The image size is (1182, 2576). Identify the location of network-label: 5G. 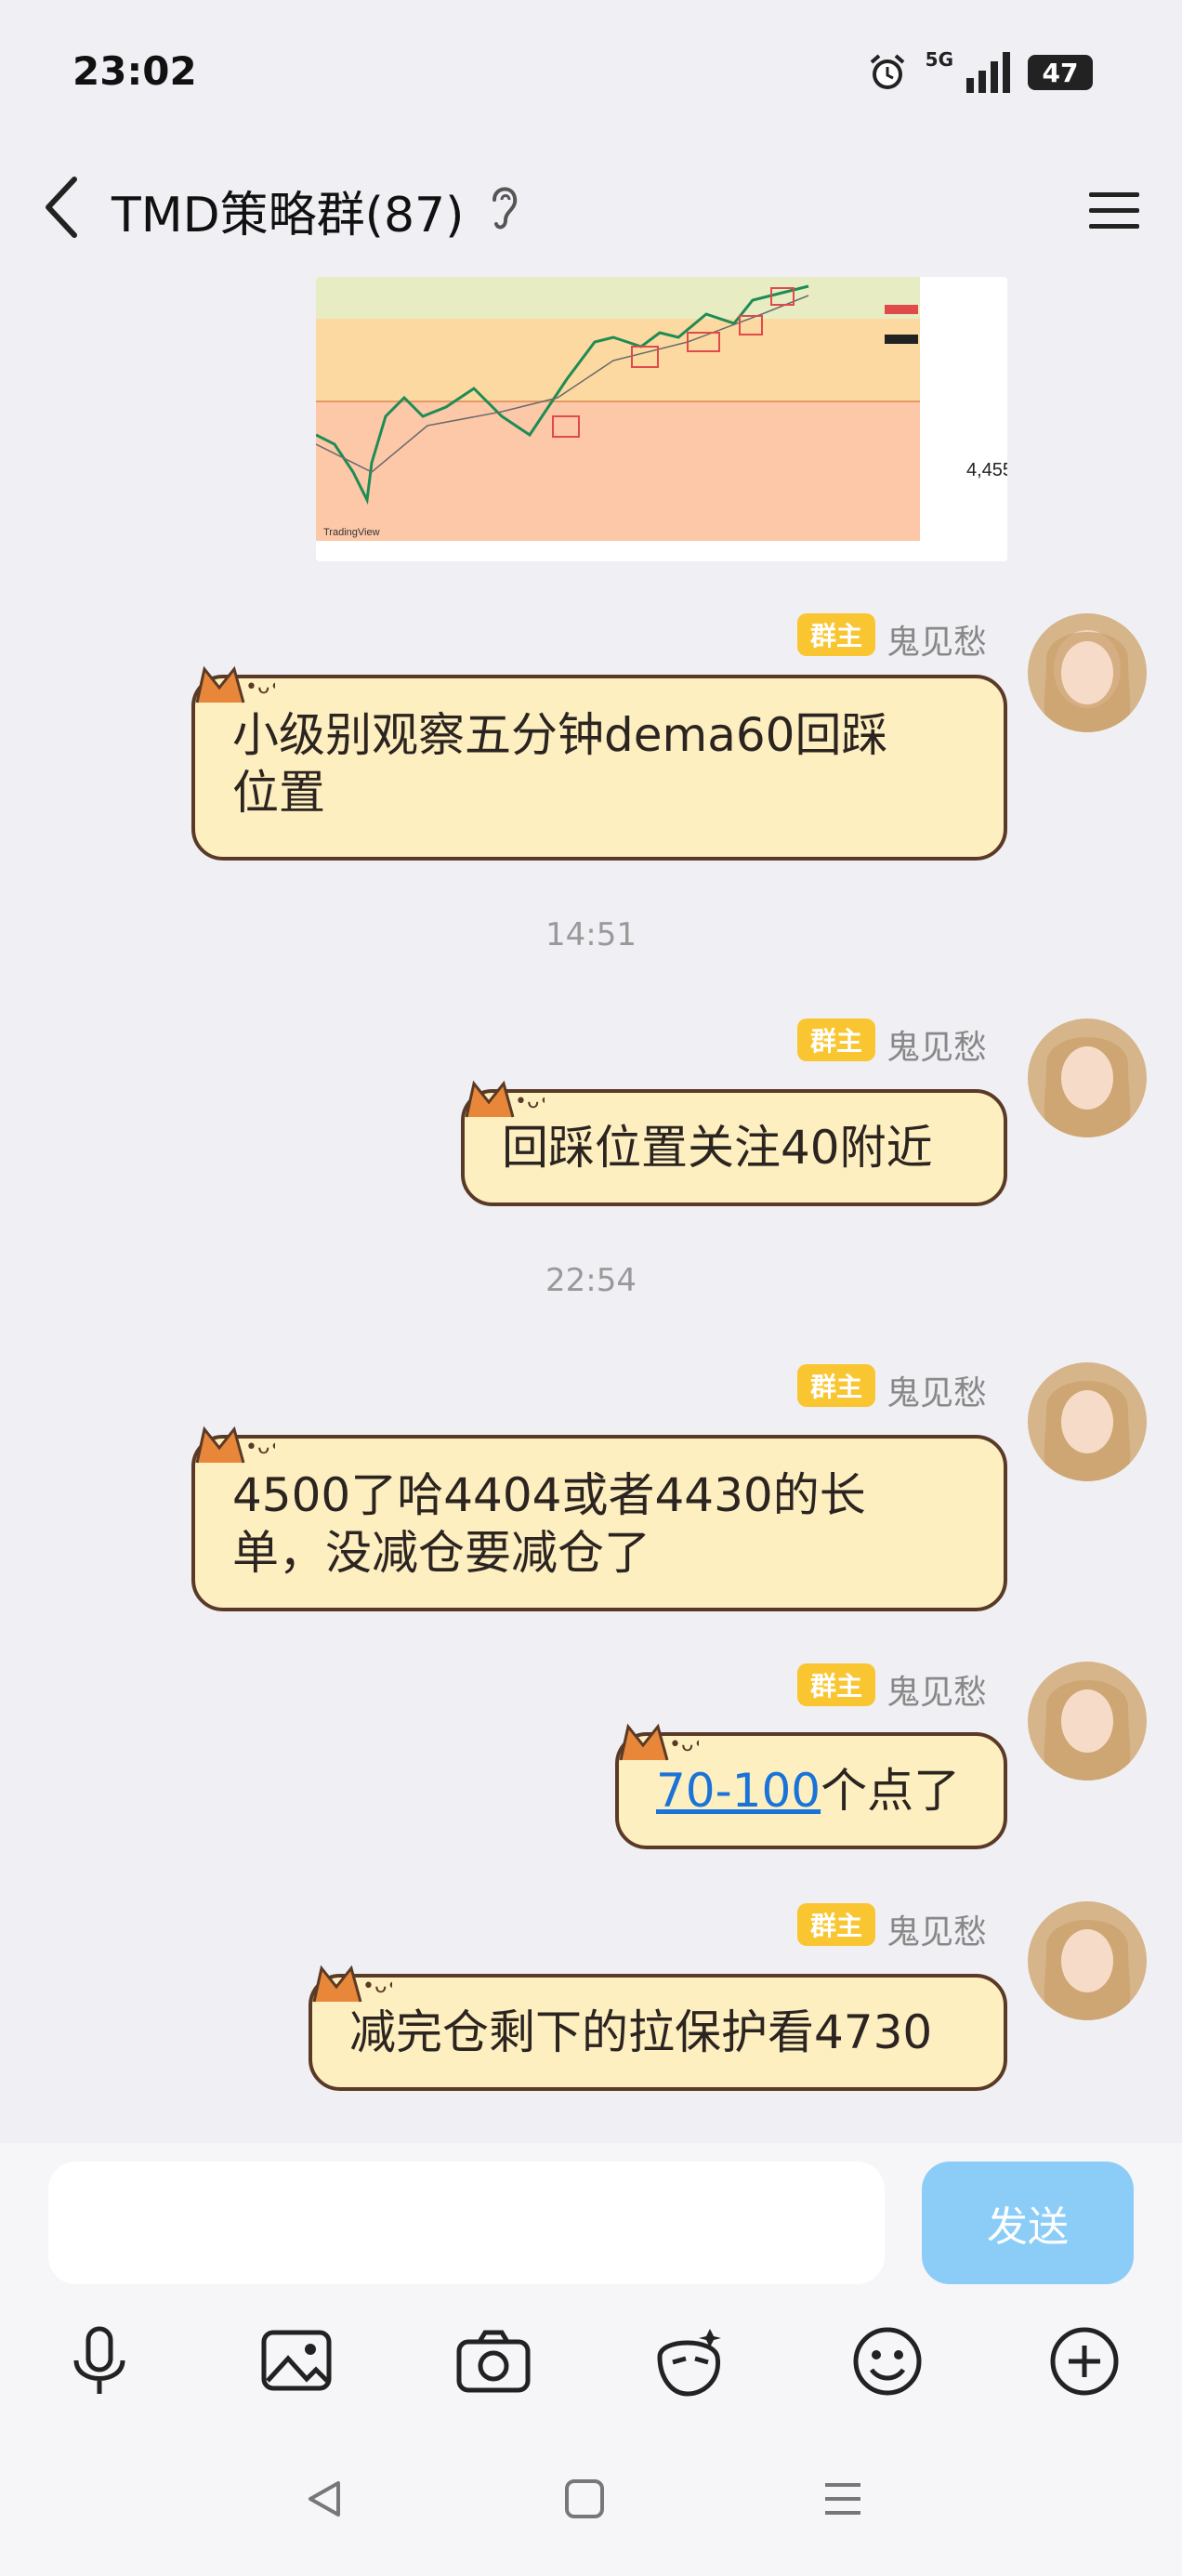
(939, 59).